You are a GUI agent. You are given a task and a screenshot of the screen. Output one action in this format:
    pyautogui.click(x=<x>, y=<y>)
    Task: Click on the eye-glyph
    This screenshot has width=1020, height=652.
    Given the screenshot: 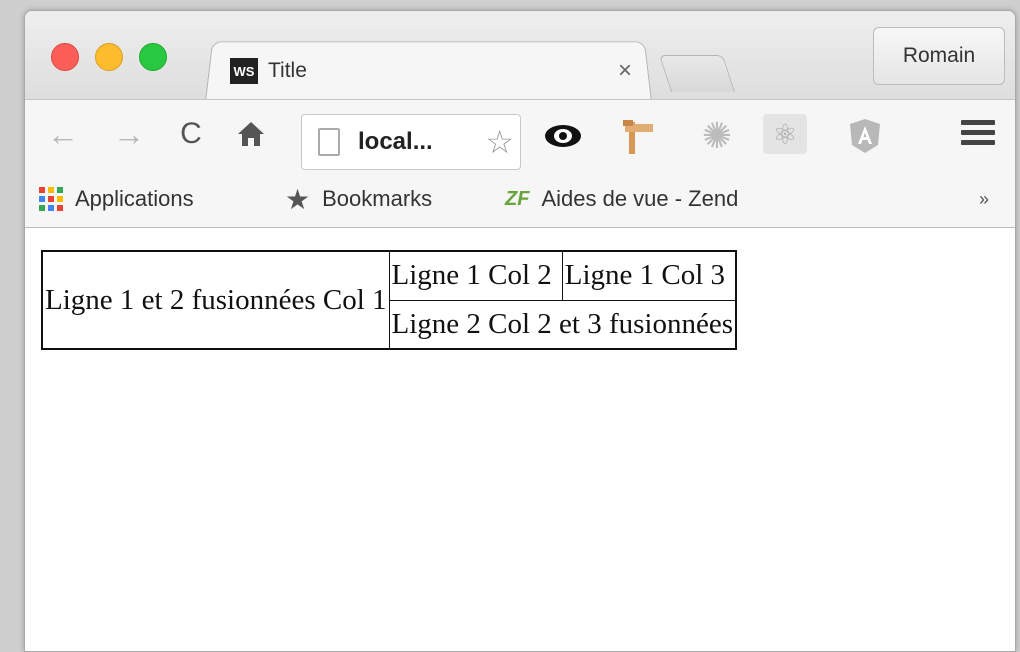 What is the action you would take?
    pyautogui.click(x=563, y=136)
    